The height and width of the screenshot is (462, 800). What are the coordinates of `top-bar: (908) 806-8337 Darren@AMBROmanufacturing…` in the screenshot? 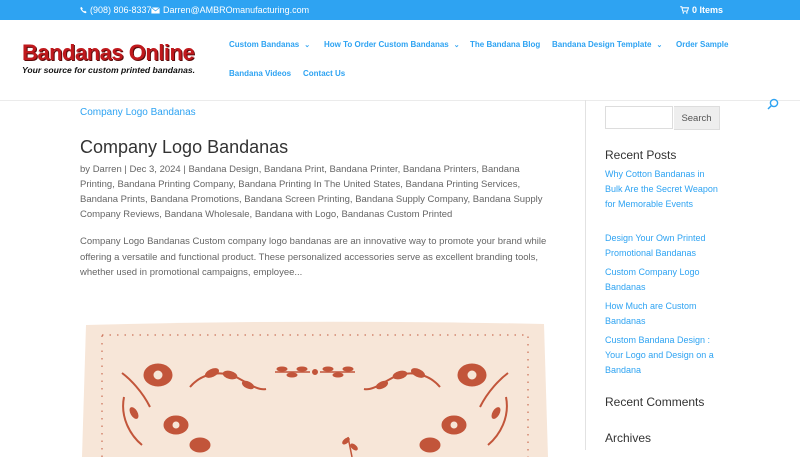 It's located at (400, 10).